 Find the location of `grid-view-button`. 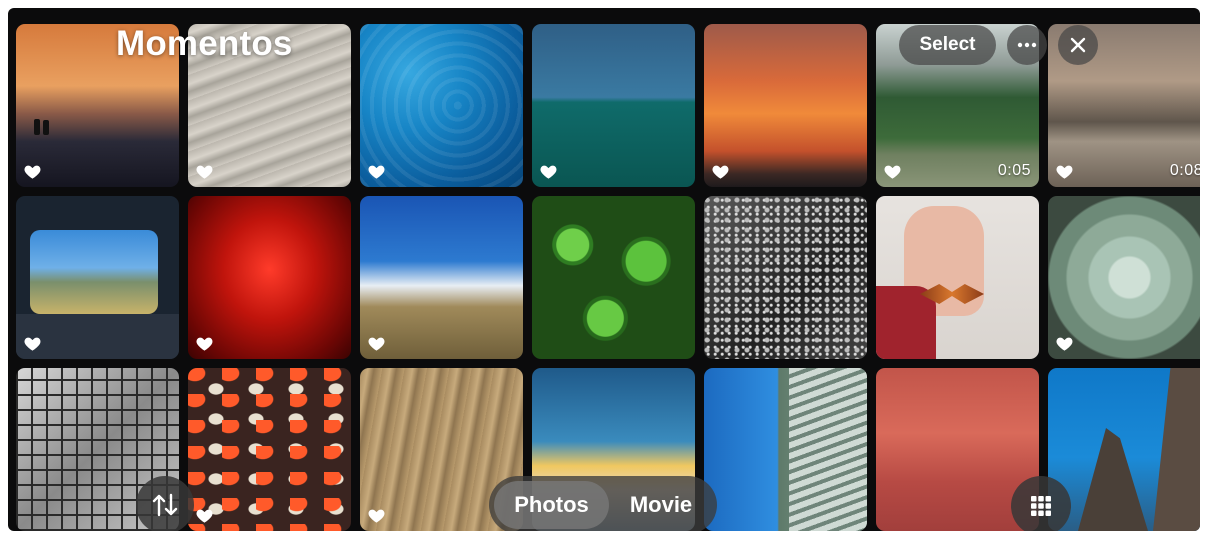

grid-view-button is located at coordinates (1041, 503).